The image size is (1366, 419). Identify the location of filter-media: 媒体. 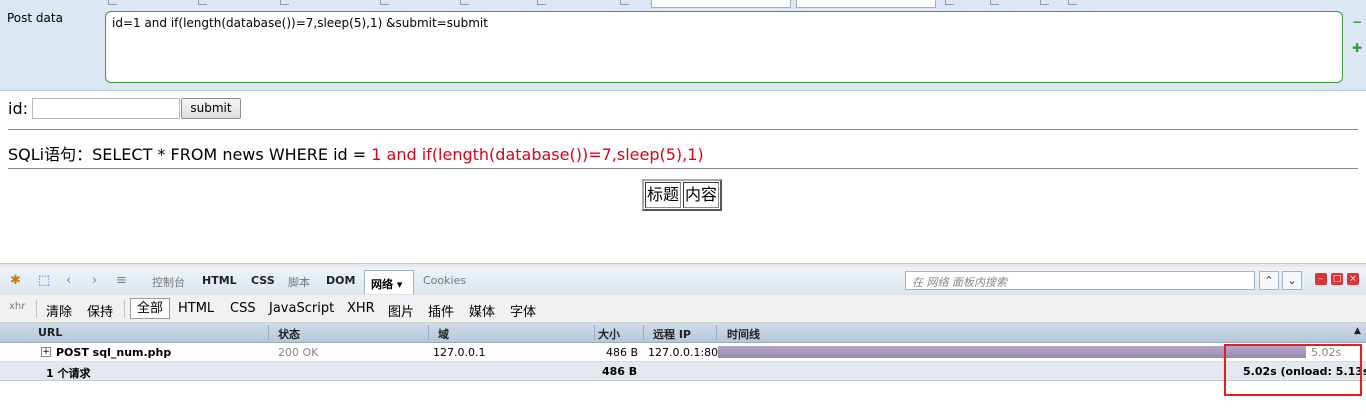
(482, 310).